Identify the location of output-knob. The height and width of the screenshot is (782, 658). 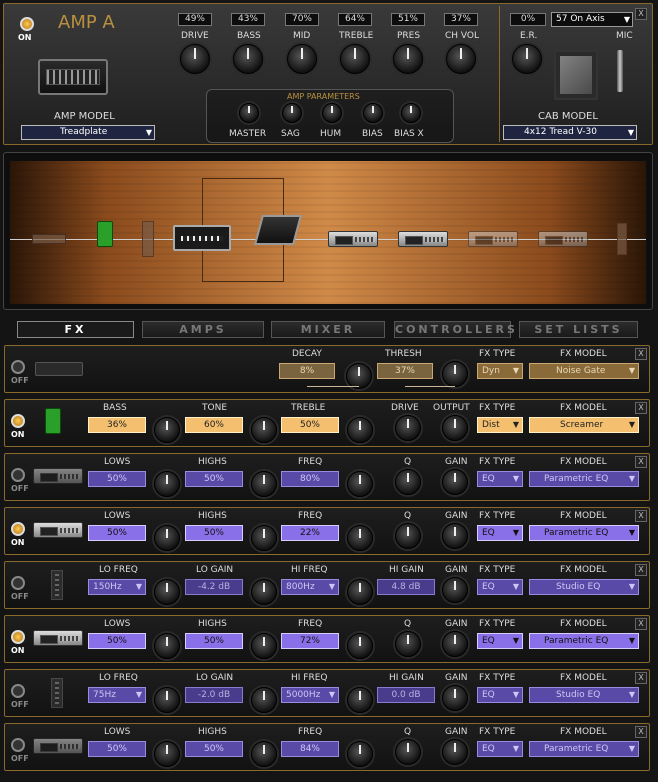
(455, 428).